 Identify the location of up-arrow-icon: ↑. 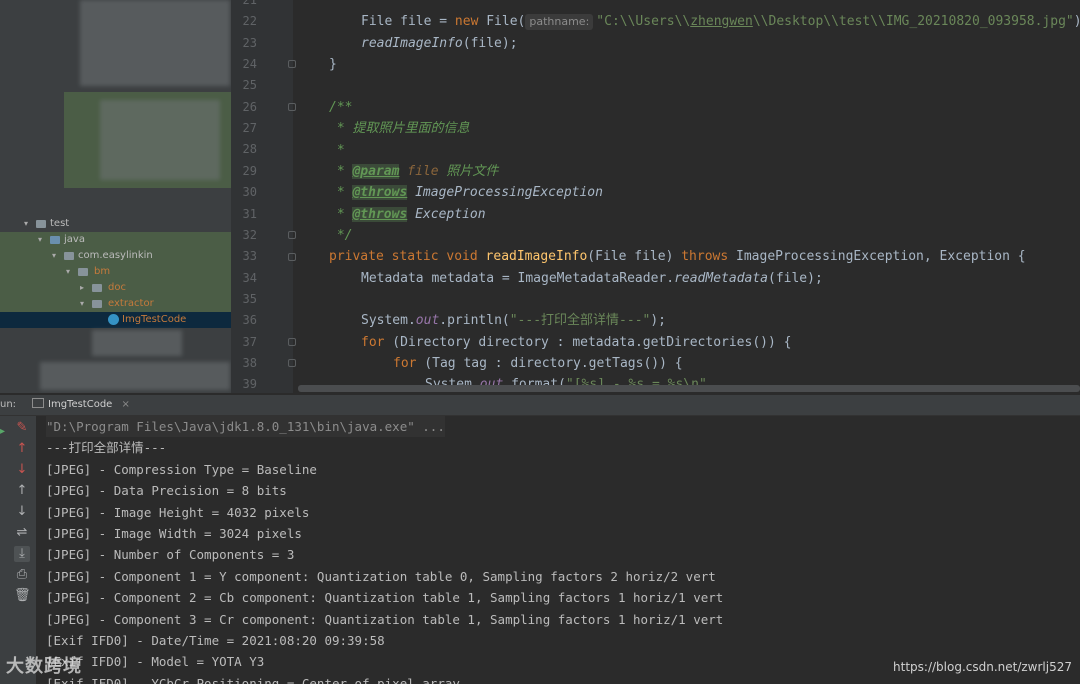
(22, 491).